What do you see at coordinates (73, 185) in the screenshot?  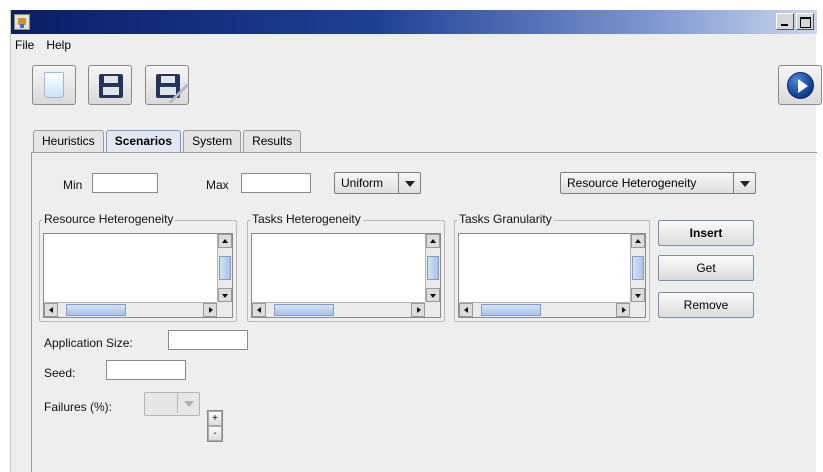 I see `min-label: Min` at bounding box center [73, 185].